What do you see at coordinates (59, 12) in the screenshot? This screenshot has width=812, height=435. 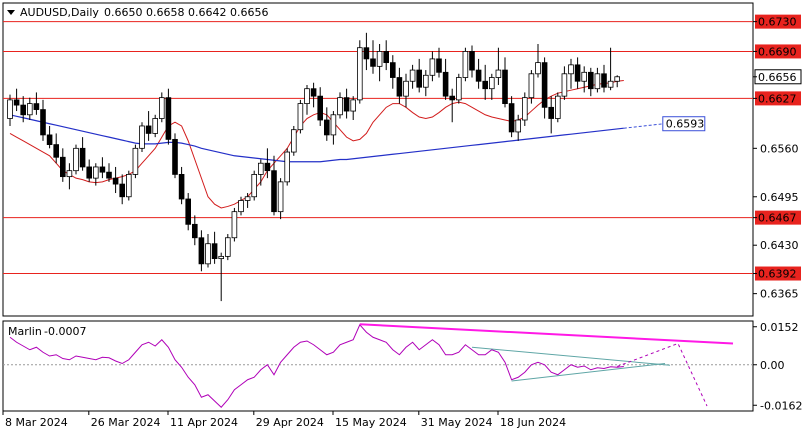 I see `symbol-timeframe-label: AUDUSD,Daily` at bounding box center [59, 12].